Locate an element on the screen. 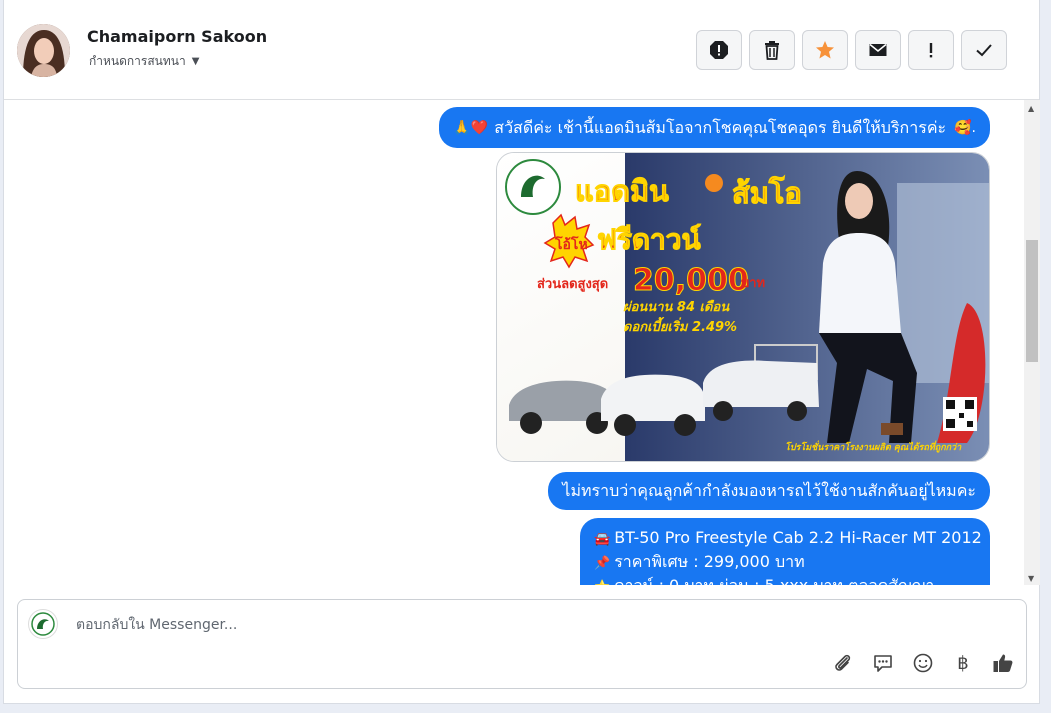 This screenshot has width=1051, height=713. star-button is located at coordinates (825, 50).